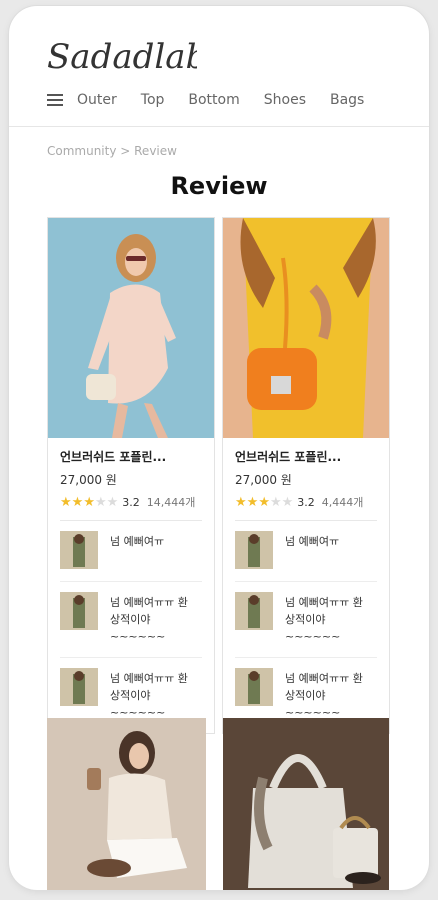 The width and height of the screenshot is (438, 900). What do you see at coordinates (213, 100) in the screenshot?
I see `nav-item-bottom: Bottom` at bounding box center [213, 100].